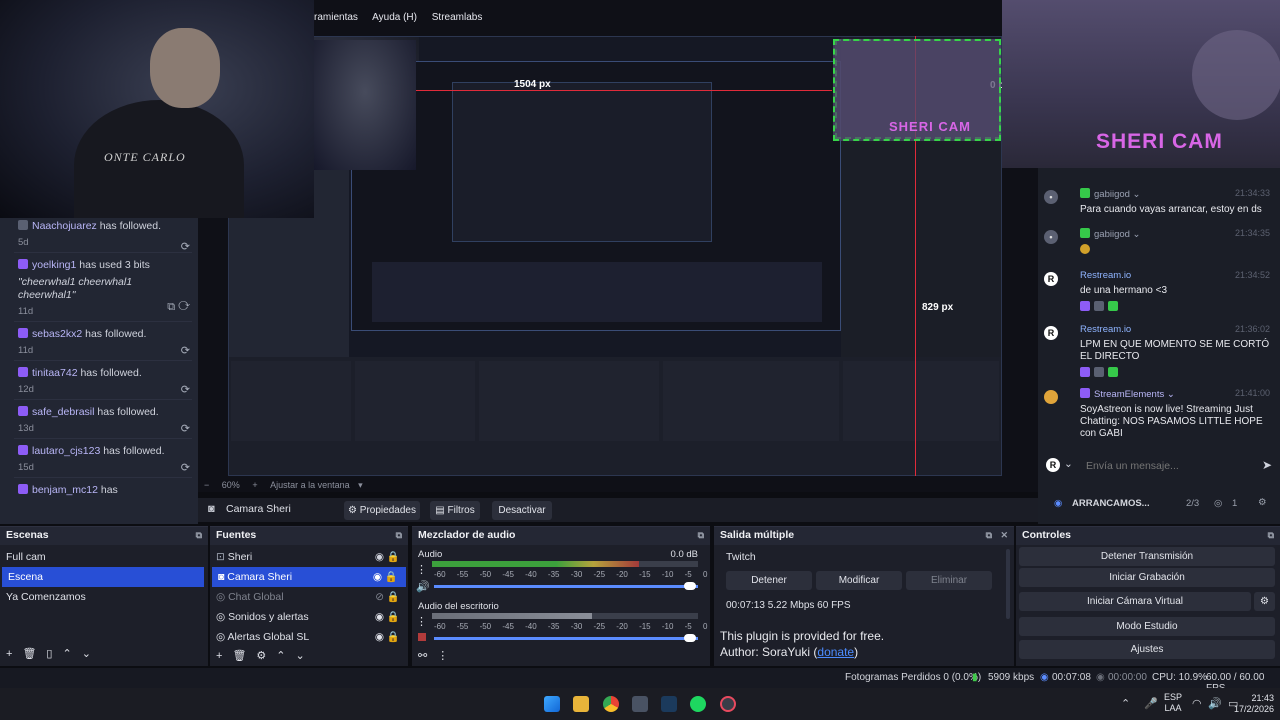 The width and height of the screenshot is (1280, 720). Describe the element at coordinates (1051, 397) in the screenshot. I see `streamelements-avatar` at that location.